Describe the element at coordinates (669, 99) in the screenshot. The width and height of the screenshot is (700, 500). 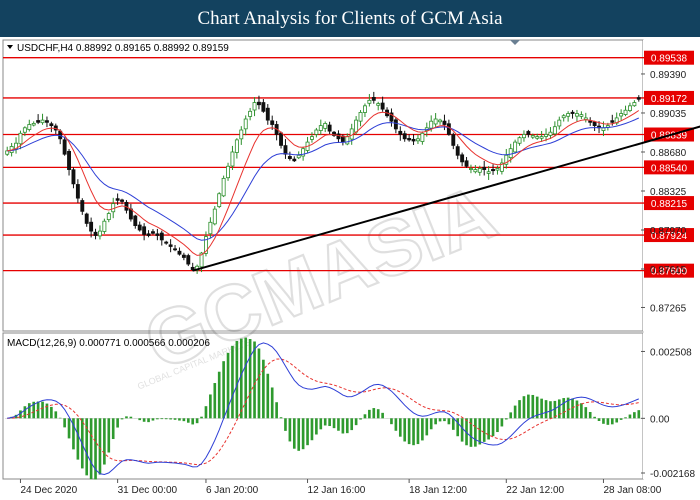
I see `level-label: 0.89172` at that location.